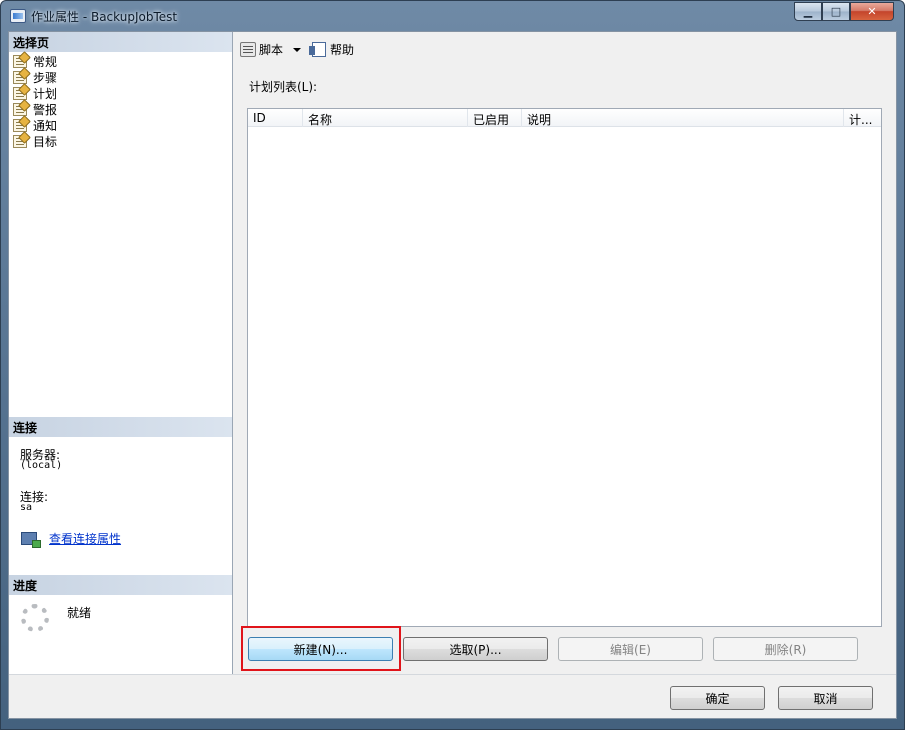 This screenshot has height=730, width=905. I want to click on page-item-targets: 目标, so click(35, 141).